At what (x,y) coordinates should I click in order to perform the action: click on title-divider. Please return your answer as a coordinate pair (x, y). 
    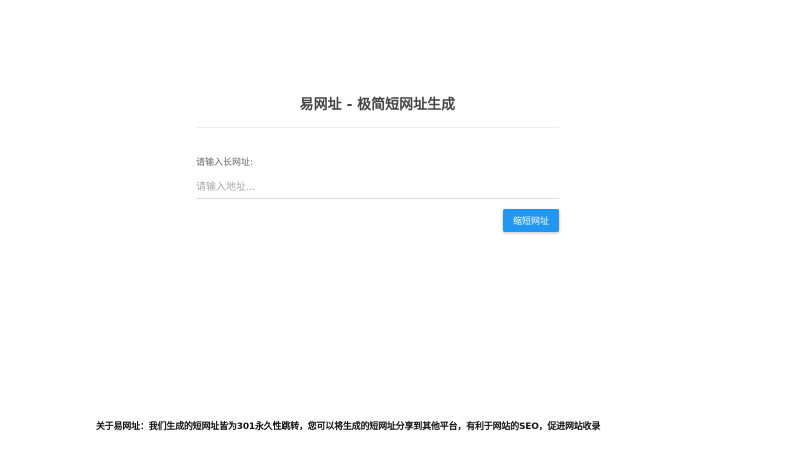
    Looking at the image, I should click on (377, 127).